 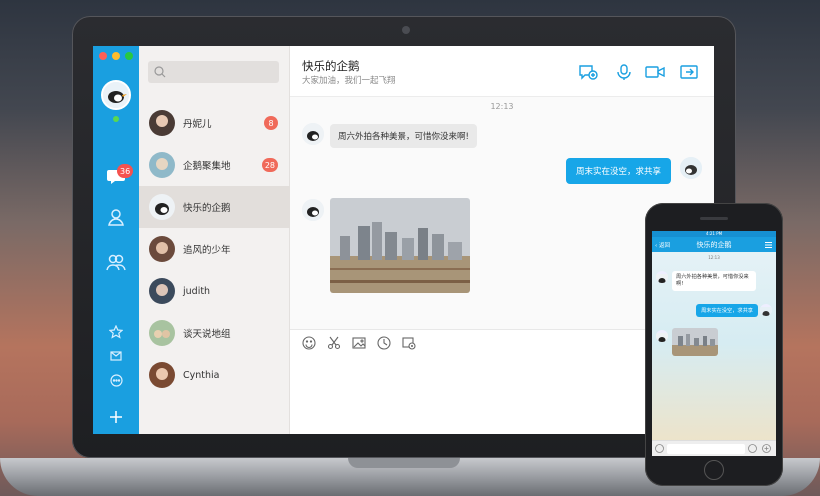 What do you see at coordinates (269, 165) in the screenshot?
I see `unread-badge: 28` at bounding box center [269, 165].